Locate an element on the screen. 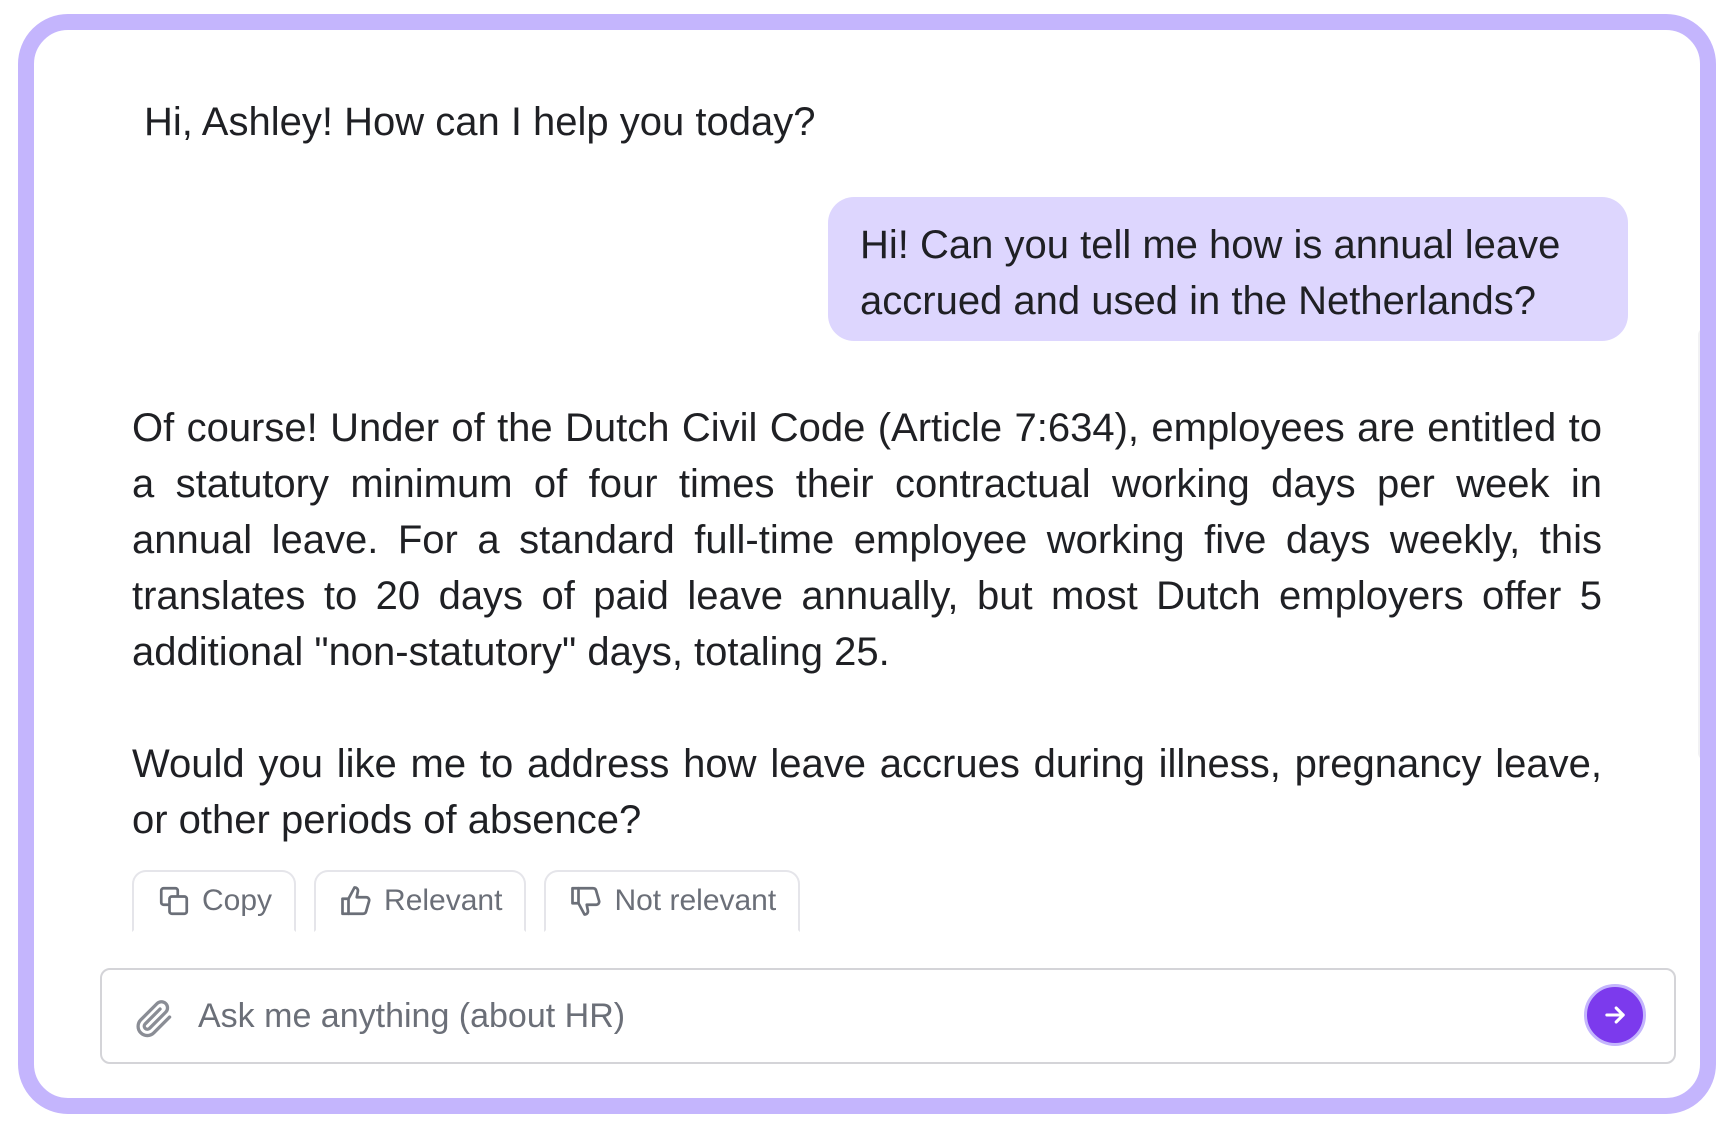 Image resolution: width=1734 pixels, height=1136 pixels. thumbs-down-icon is located at coordinates (586, 901).